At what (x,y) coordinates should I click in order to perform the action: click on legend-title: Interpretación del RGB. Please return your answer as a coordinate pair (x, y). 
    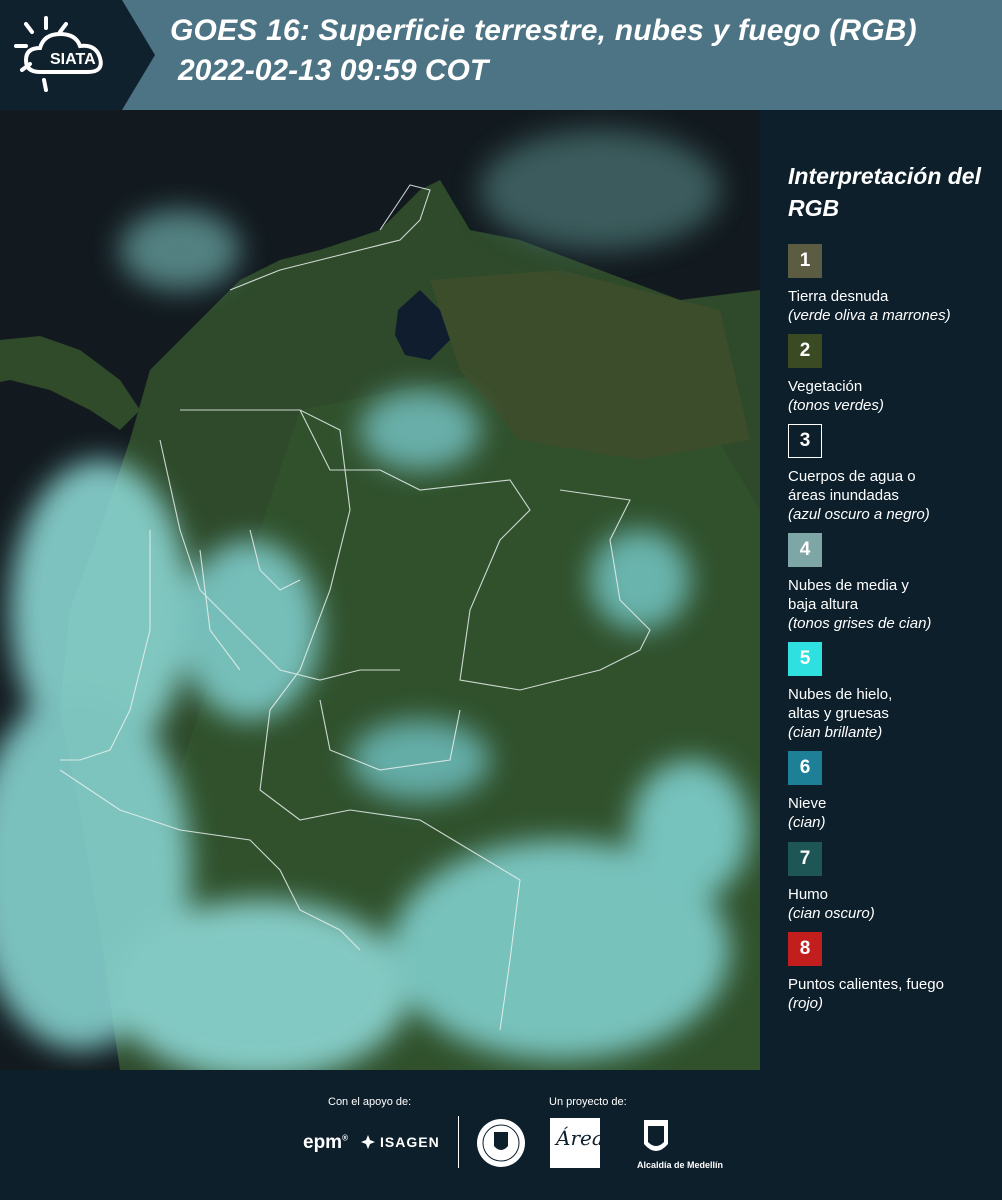
    Looking at the image, I should click on (884, 192).